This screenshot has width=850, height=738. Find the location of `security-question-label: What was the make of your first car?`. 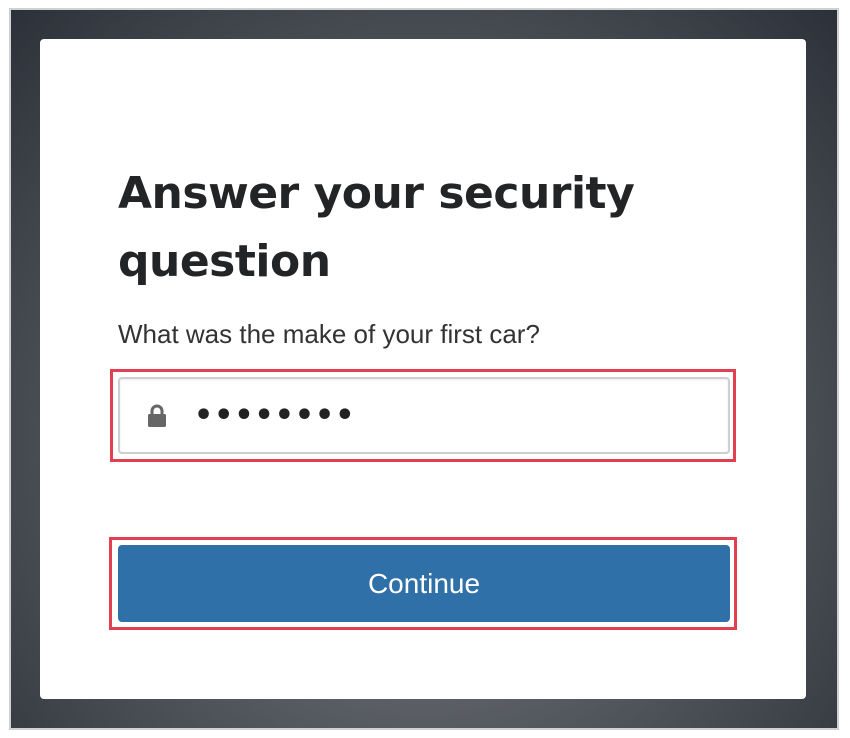

security-question-label: What was the make of your first car? is located at coordinates (329, 334).